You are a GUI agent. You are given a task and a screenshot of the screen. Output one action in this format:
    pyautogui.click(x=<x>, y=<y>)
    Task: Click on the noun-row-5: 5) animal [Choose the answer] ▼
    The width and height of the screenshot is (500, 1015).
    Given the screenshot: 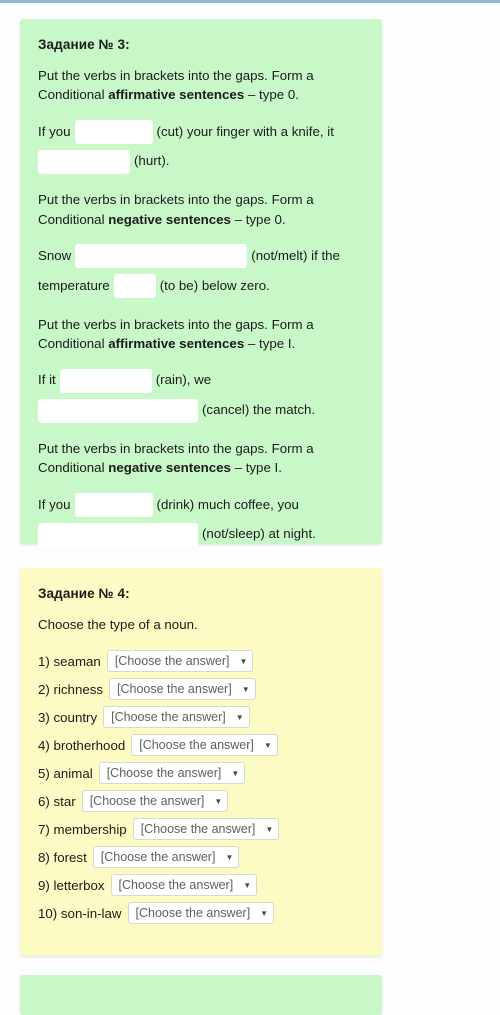 What is the action you would take?
    pyautogui.click(x=201, y=773)
    